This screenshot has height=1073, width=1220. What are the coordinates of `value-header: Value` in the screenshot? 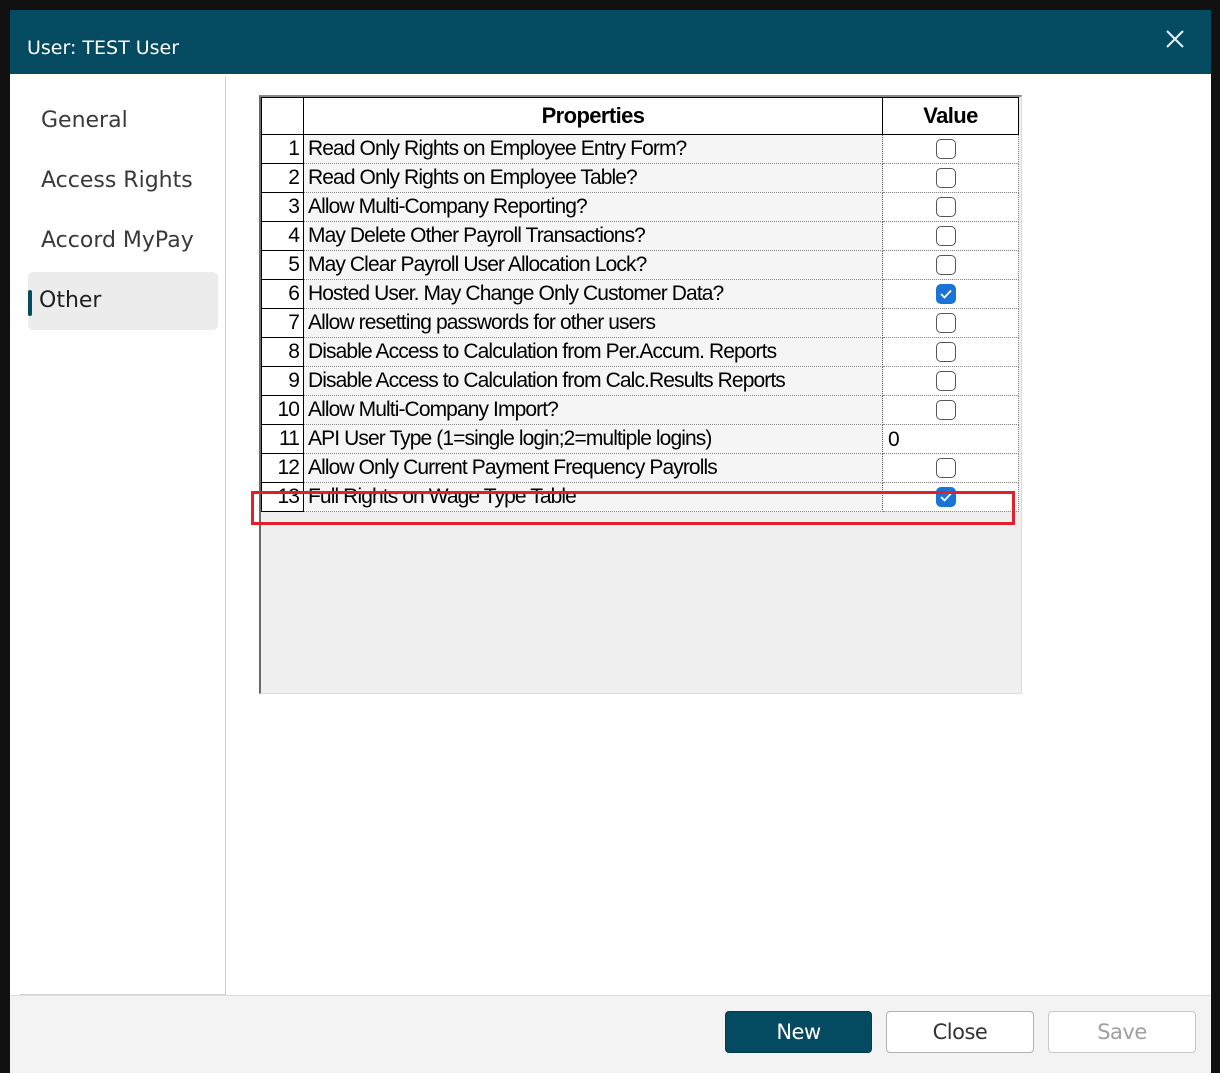 It's located at (950, 116).